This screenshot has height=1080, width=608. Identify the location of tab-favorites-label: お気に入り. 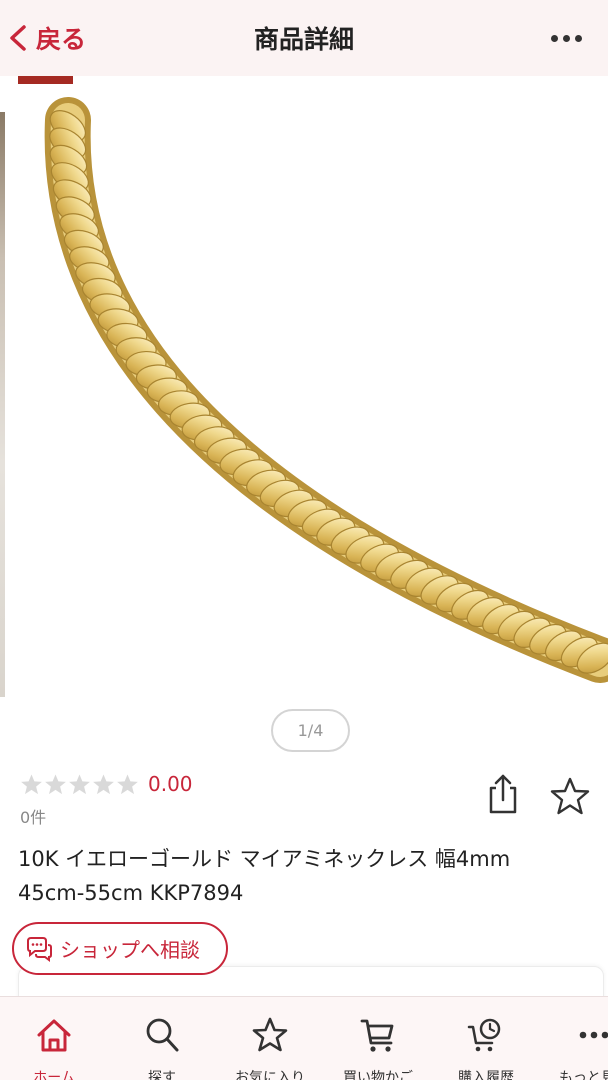
(270, 1075).